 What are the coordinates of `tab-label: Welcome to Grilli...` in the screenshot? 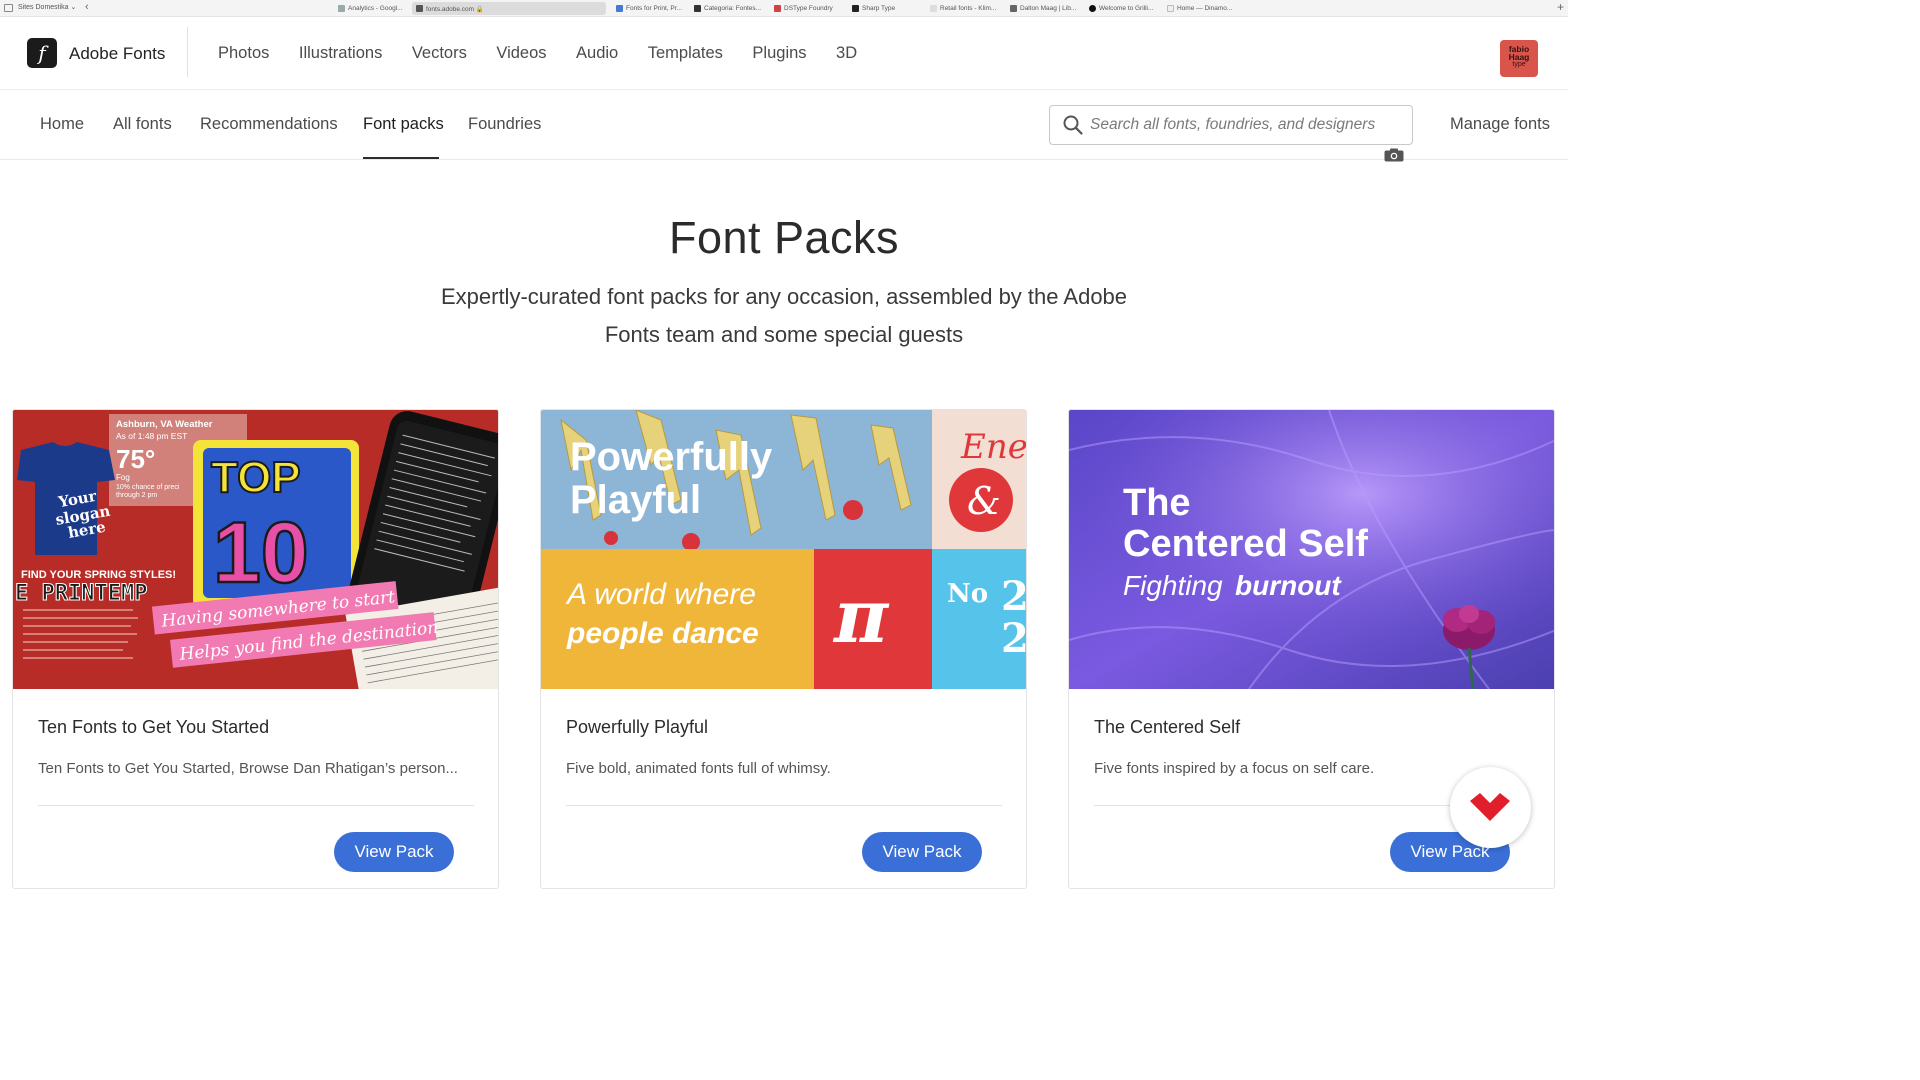 It's located at (1126, 8).